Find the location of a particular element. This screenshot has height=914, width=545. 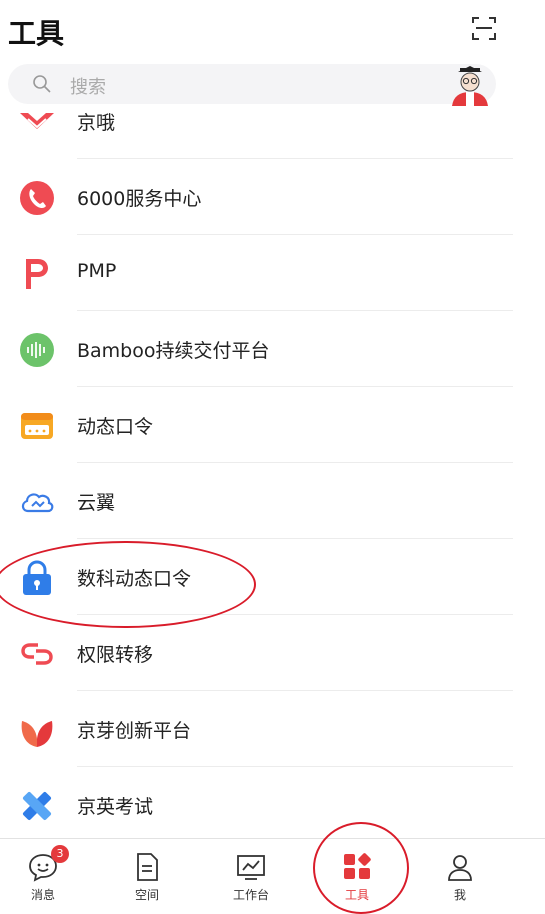

tab-label: 工作台 is located at coordinates (250, 895).